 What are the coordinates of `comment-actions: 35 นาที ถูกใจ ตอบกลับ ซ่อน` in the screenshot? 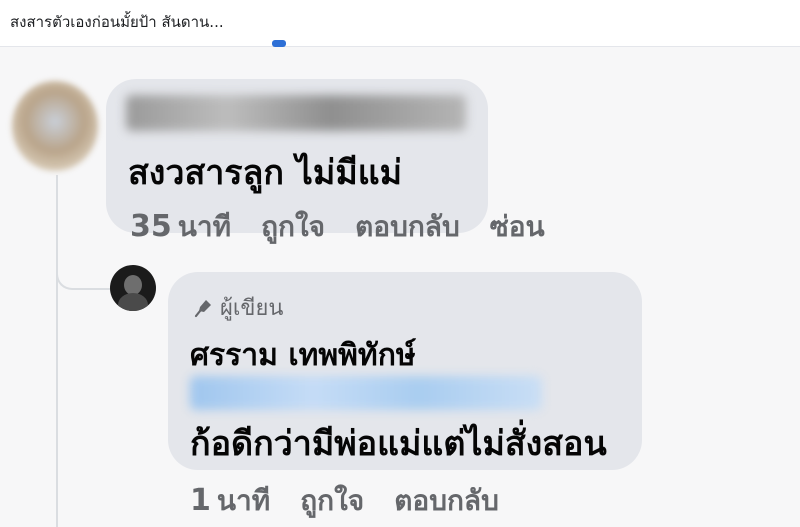 It's located at (337, 227).